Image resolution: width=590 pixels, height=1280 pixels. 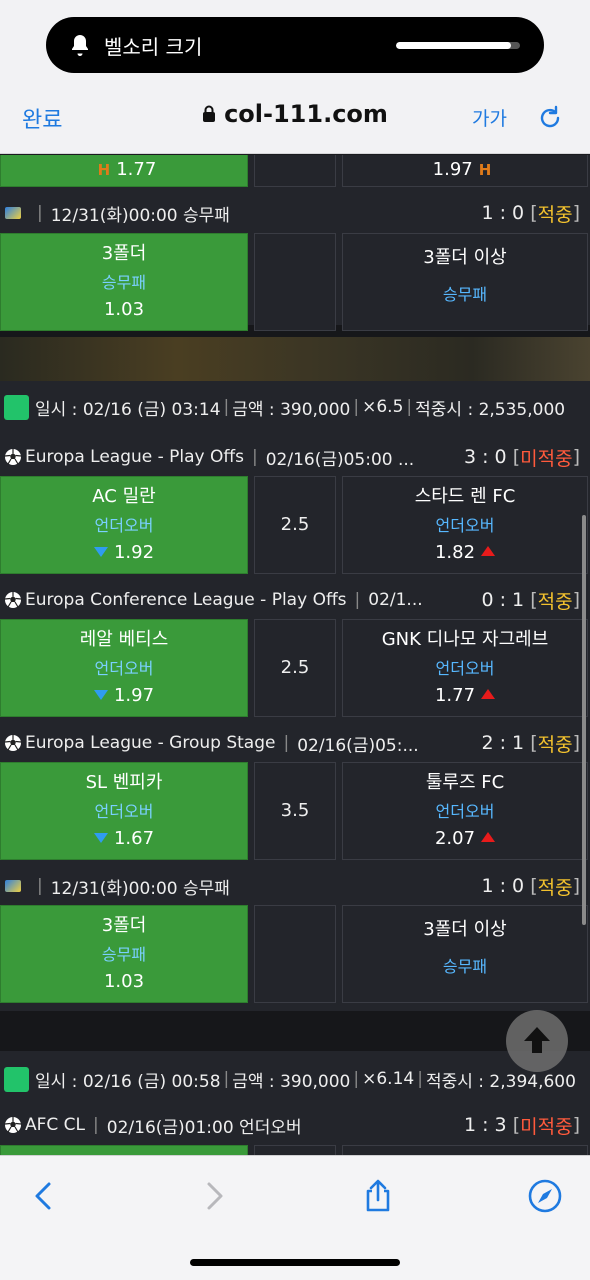 I want to click on score-value: 2 : 1, so click(x=503, y=743).